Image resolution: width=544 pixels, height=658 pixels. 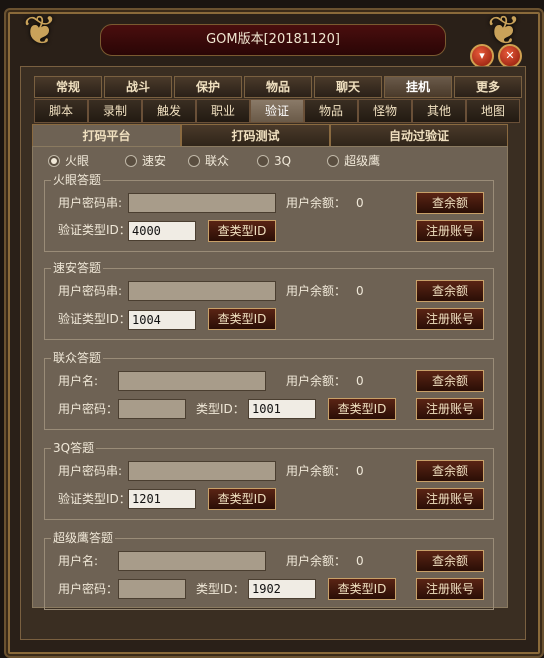 I want to click on chevron-down-icon: ▾, so click(x=482, y=56).